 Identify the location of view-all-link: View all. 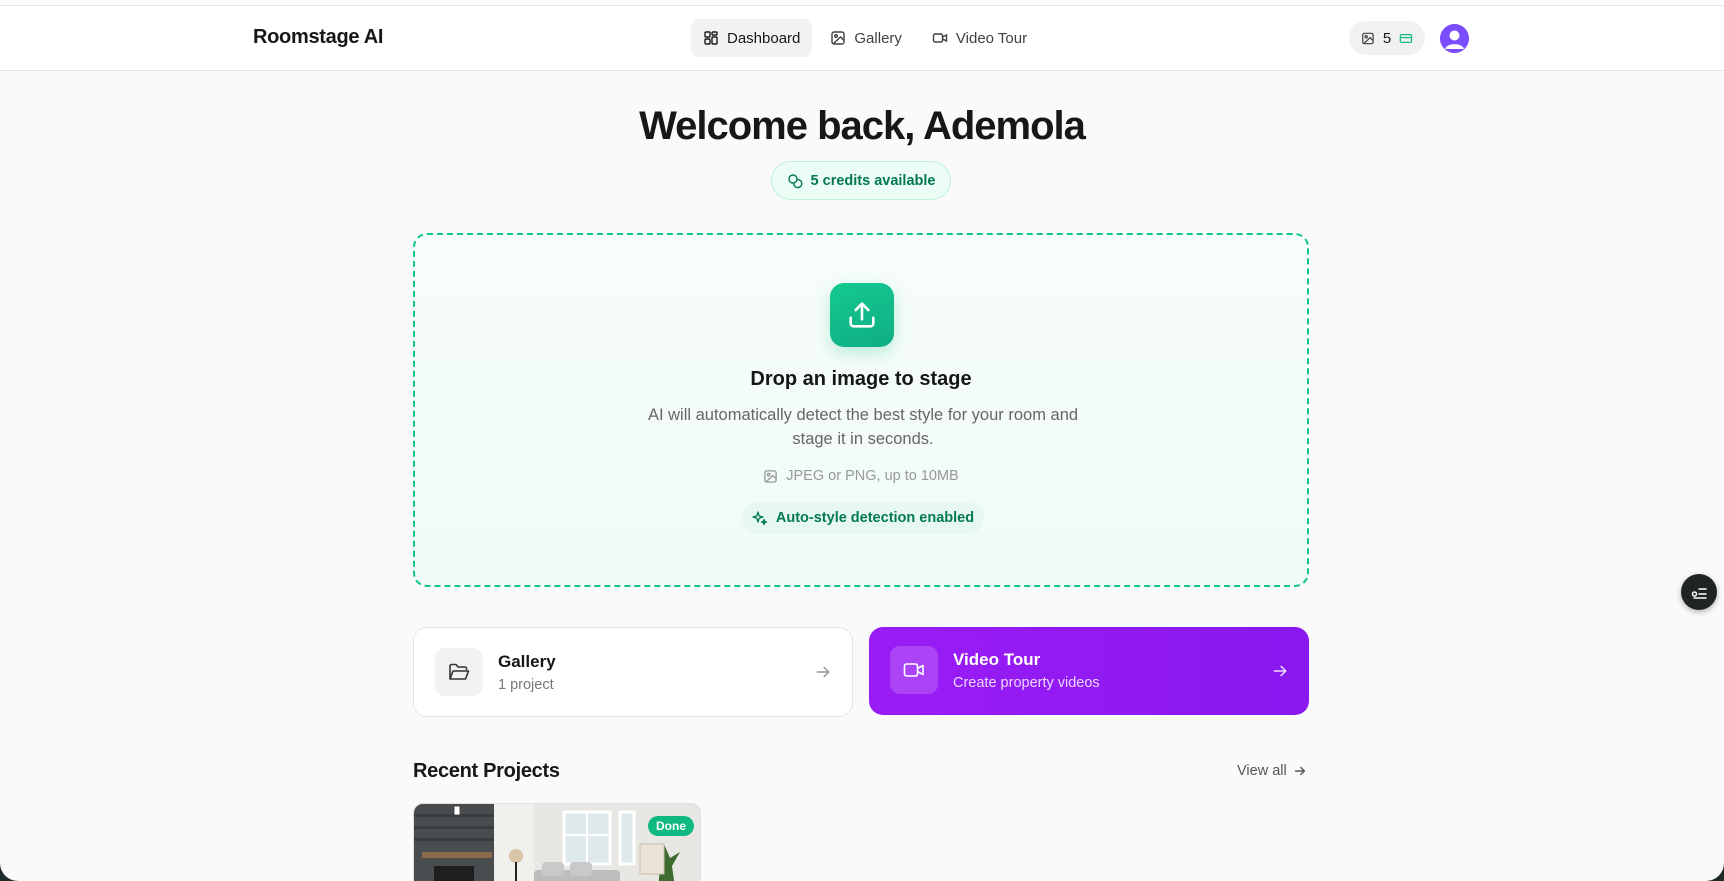
(1272, 771).